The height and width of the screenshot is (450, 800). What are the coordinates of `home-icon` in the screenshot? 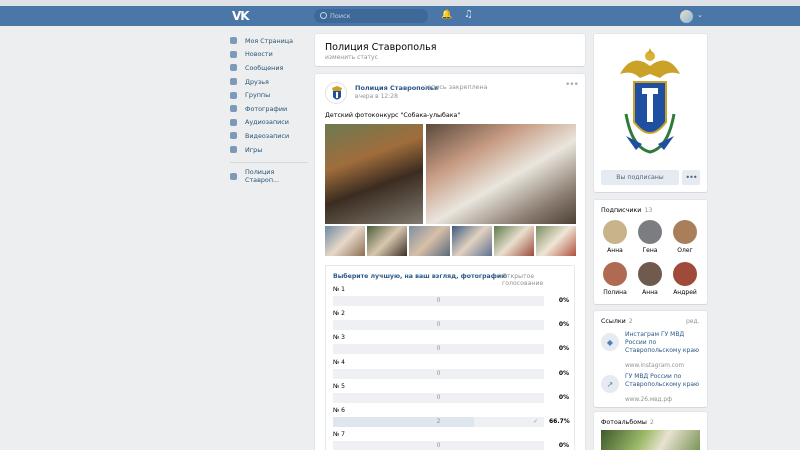 It's located at (233, 41).